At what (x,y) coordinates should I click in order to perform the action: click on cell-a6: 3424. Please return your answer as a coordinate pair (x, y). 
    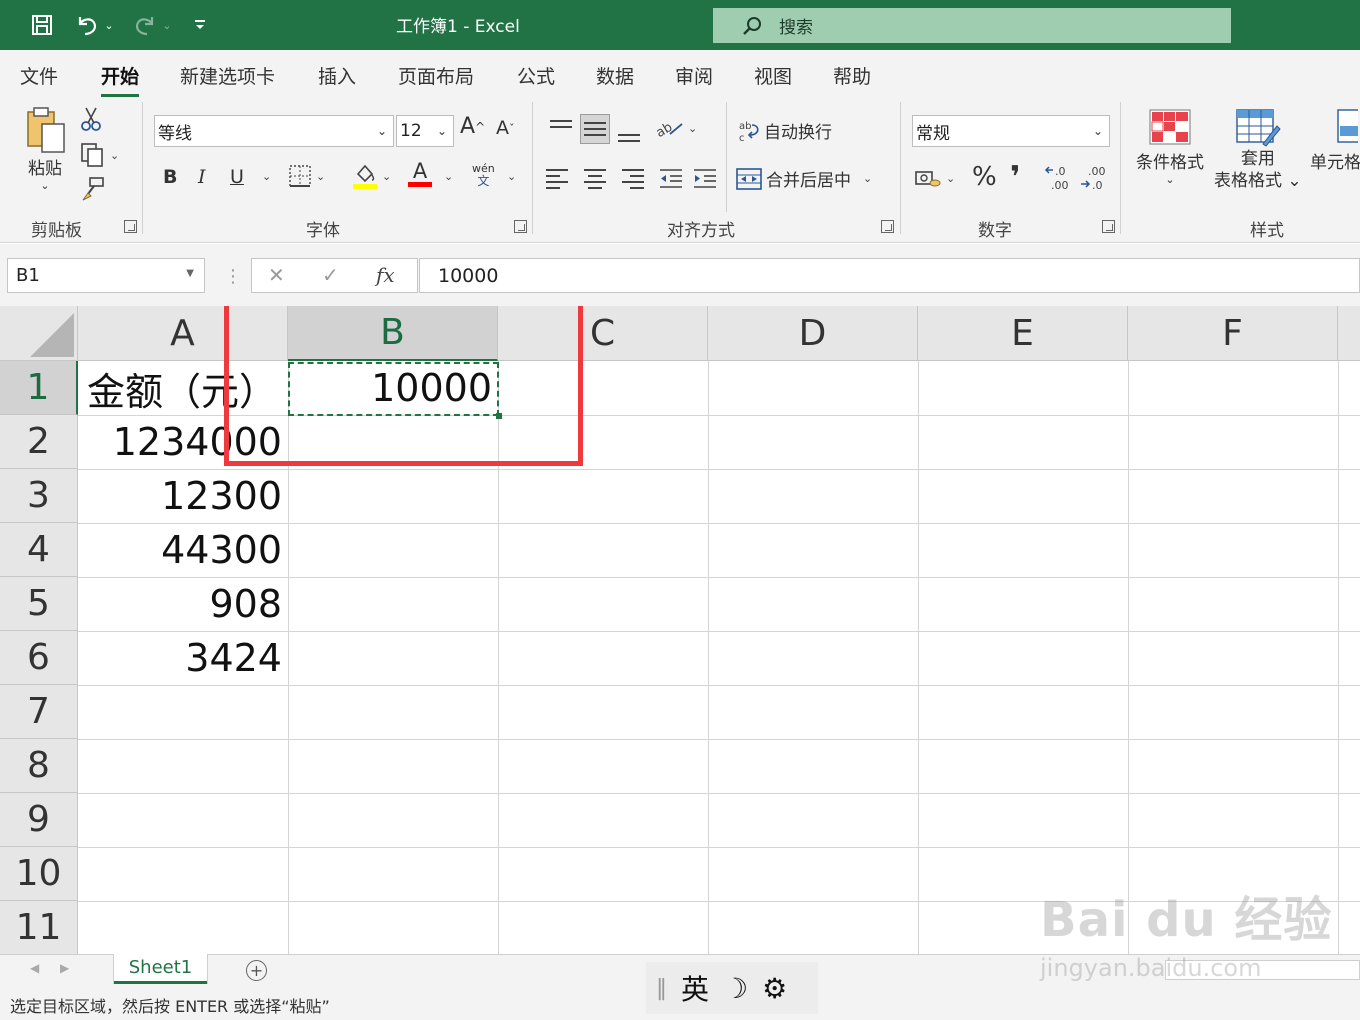
    Looking at the image, I should click on (183, 658).